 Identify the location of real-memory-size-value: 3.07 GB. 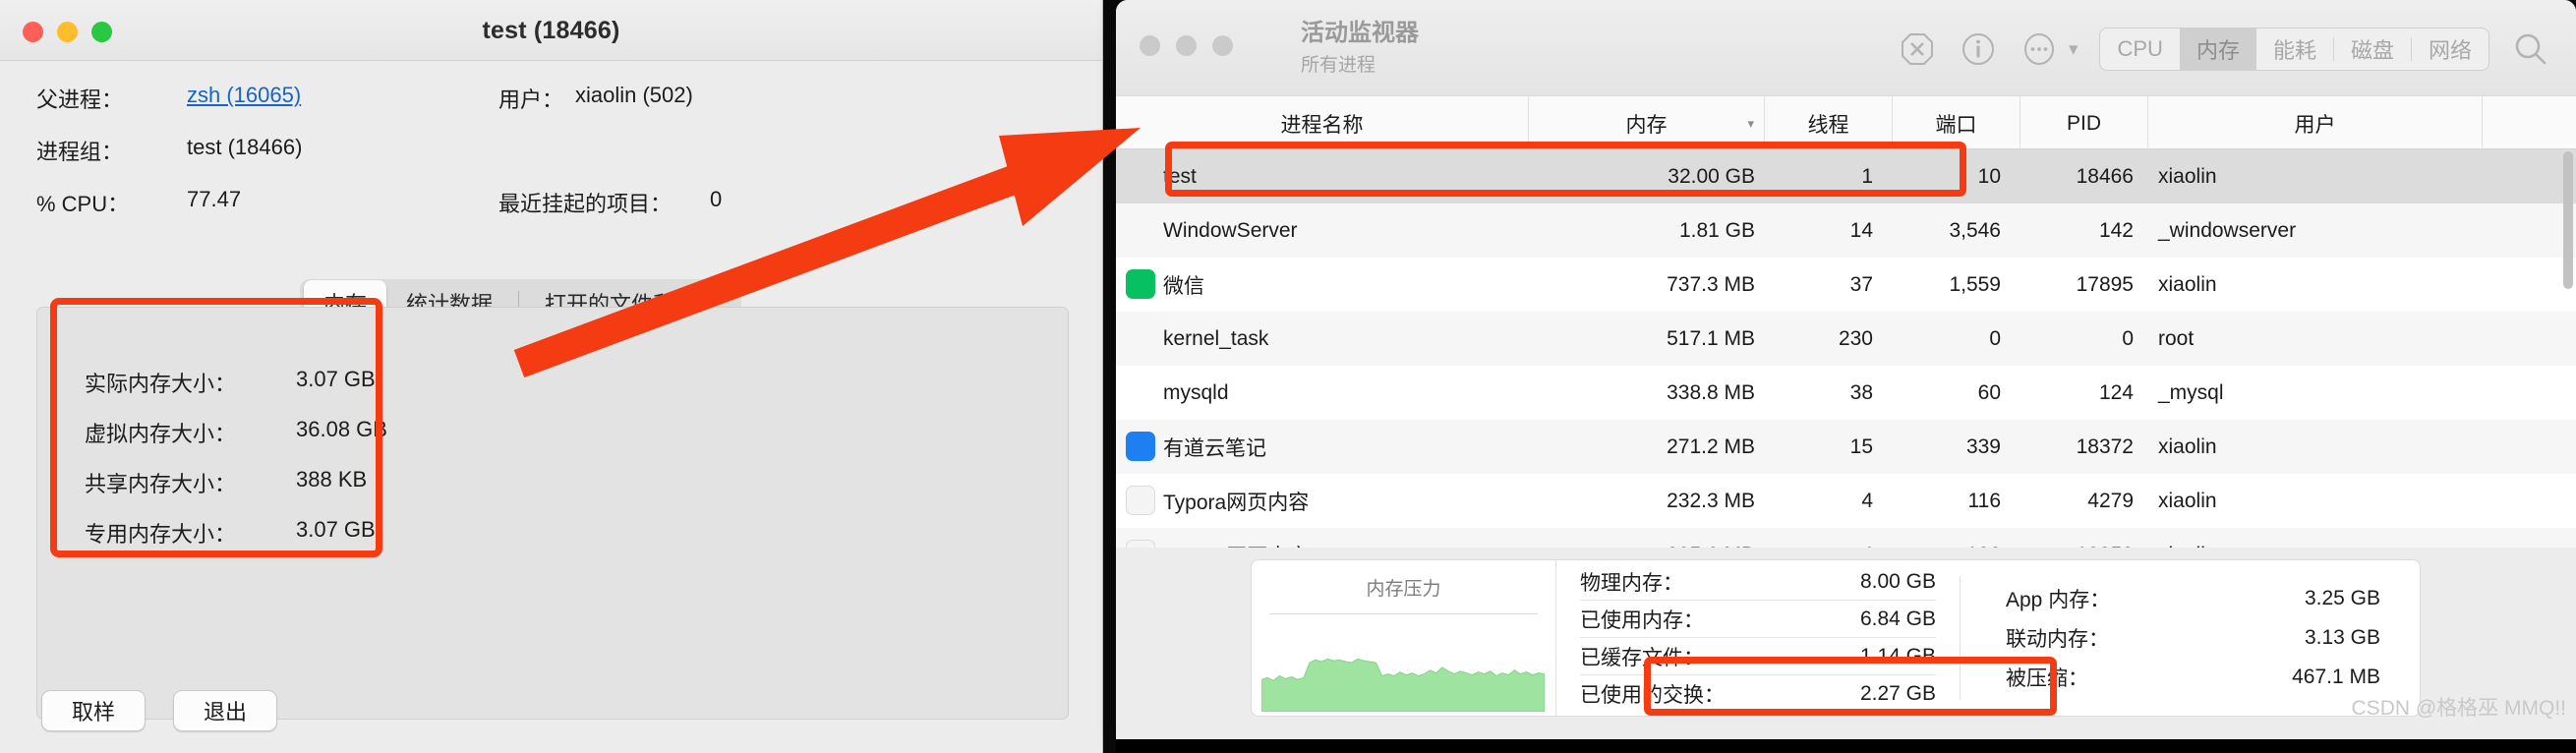
(336, 379).